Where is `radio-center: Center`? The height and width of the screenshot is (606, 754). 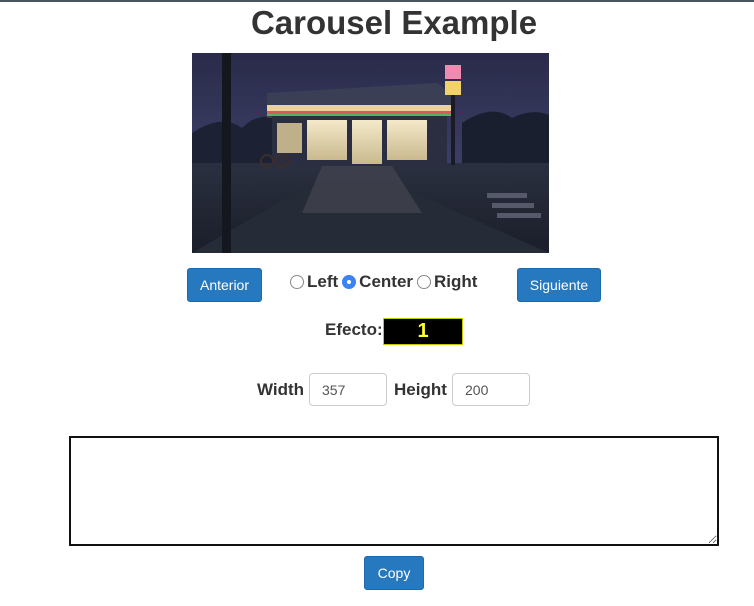 radio-center: Center is located at coordinates (377, 282).